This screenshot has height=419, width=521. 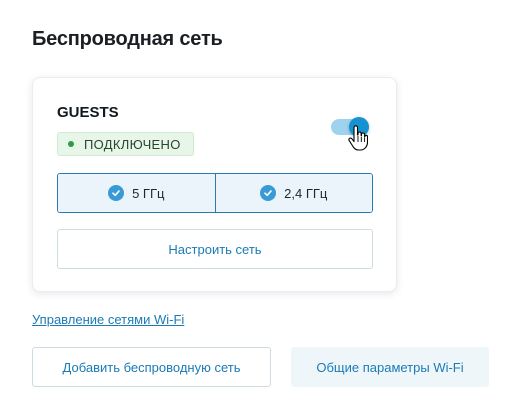 What do you see at coordinates (151, 367) in the screenshot?
I see `add-wireless-network-button: Добавить беспроводную сеть` at bounding box center [151, 367].